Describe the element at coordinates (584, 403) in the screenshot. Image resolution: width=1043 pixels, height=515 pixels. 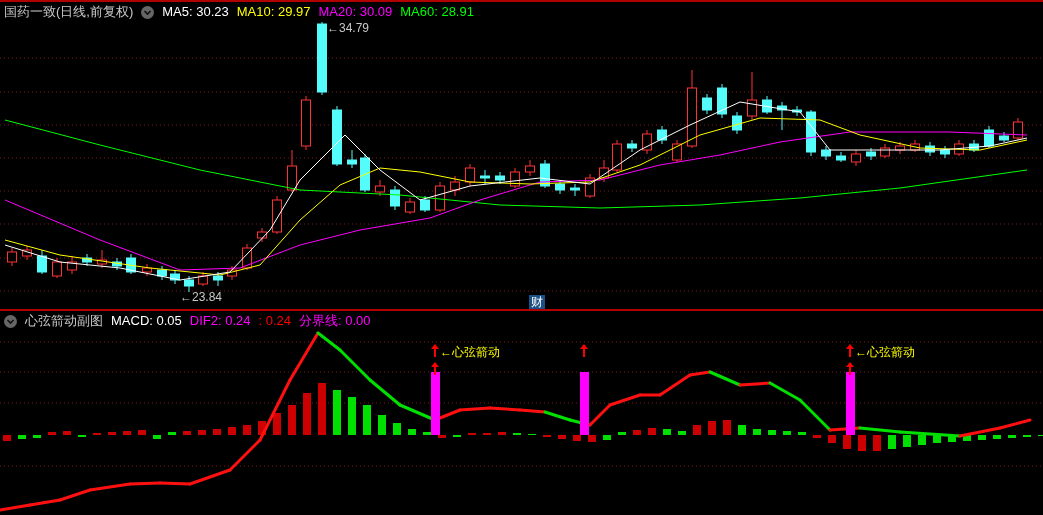
I see `signal-bar` at that location.